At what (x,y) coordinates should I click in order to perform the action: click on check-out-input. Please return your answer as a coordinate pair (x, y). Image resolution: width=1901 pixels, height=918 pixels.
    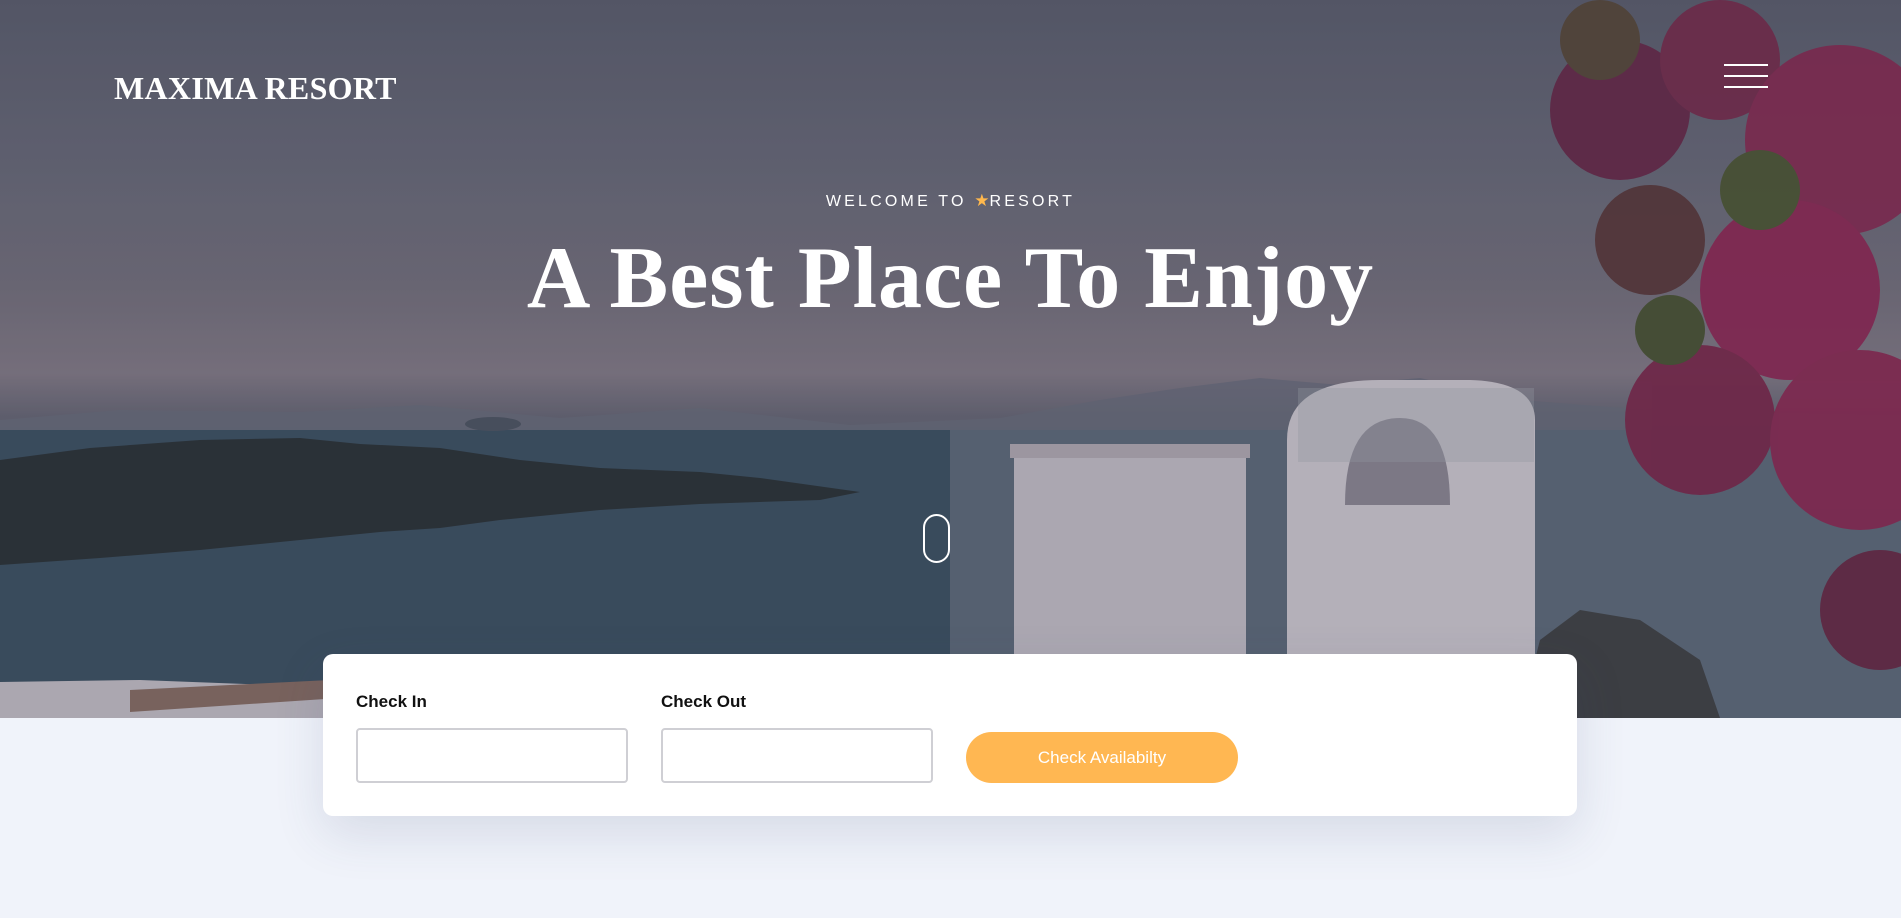
    Looking at the image, I should click on (797, 755).